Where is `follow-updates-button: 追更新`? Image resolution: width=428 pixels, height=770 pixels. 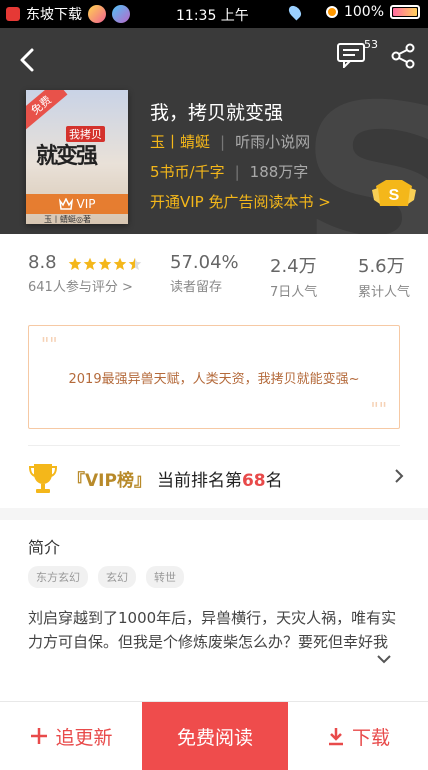
follow-updates-button: 追更新 is located at coordinates (71, 736).